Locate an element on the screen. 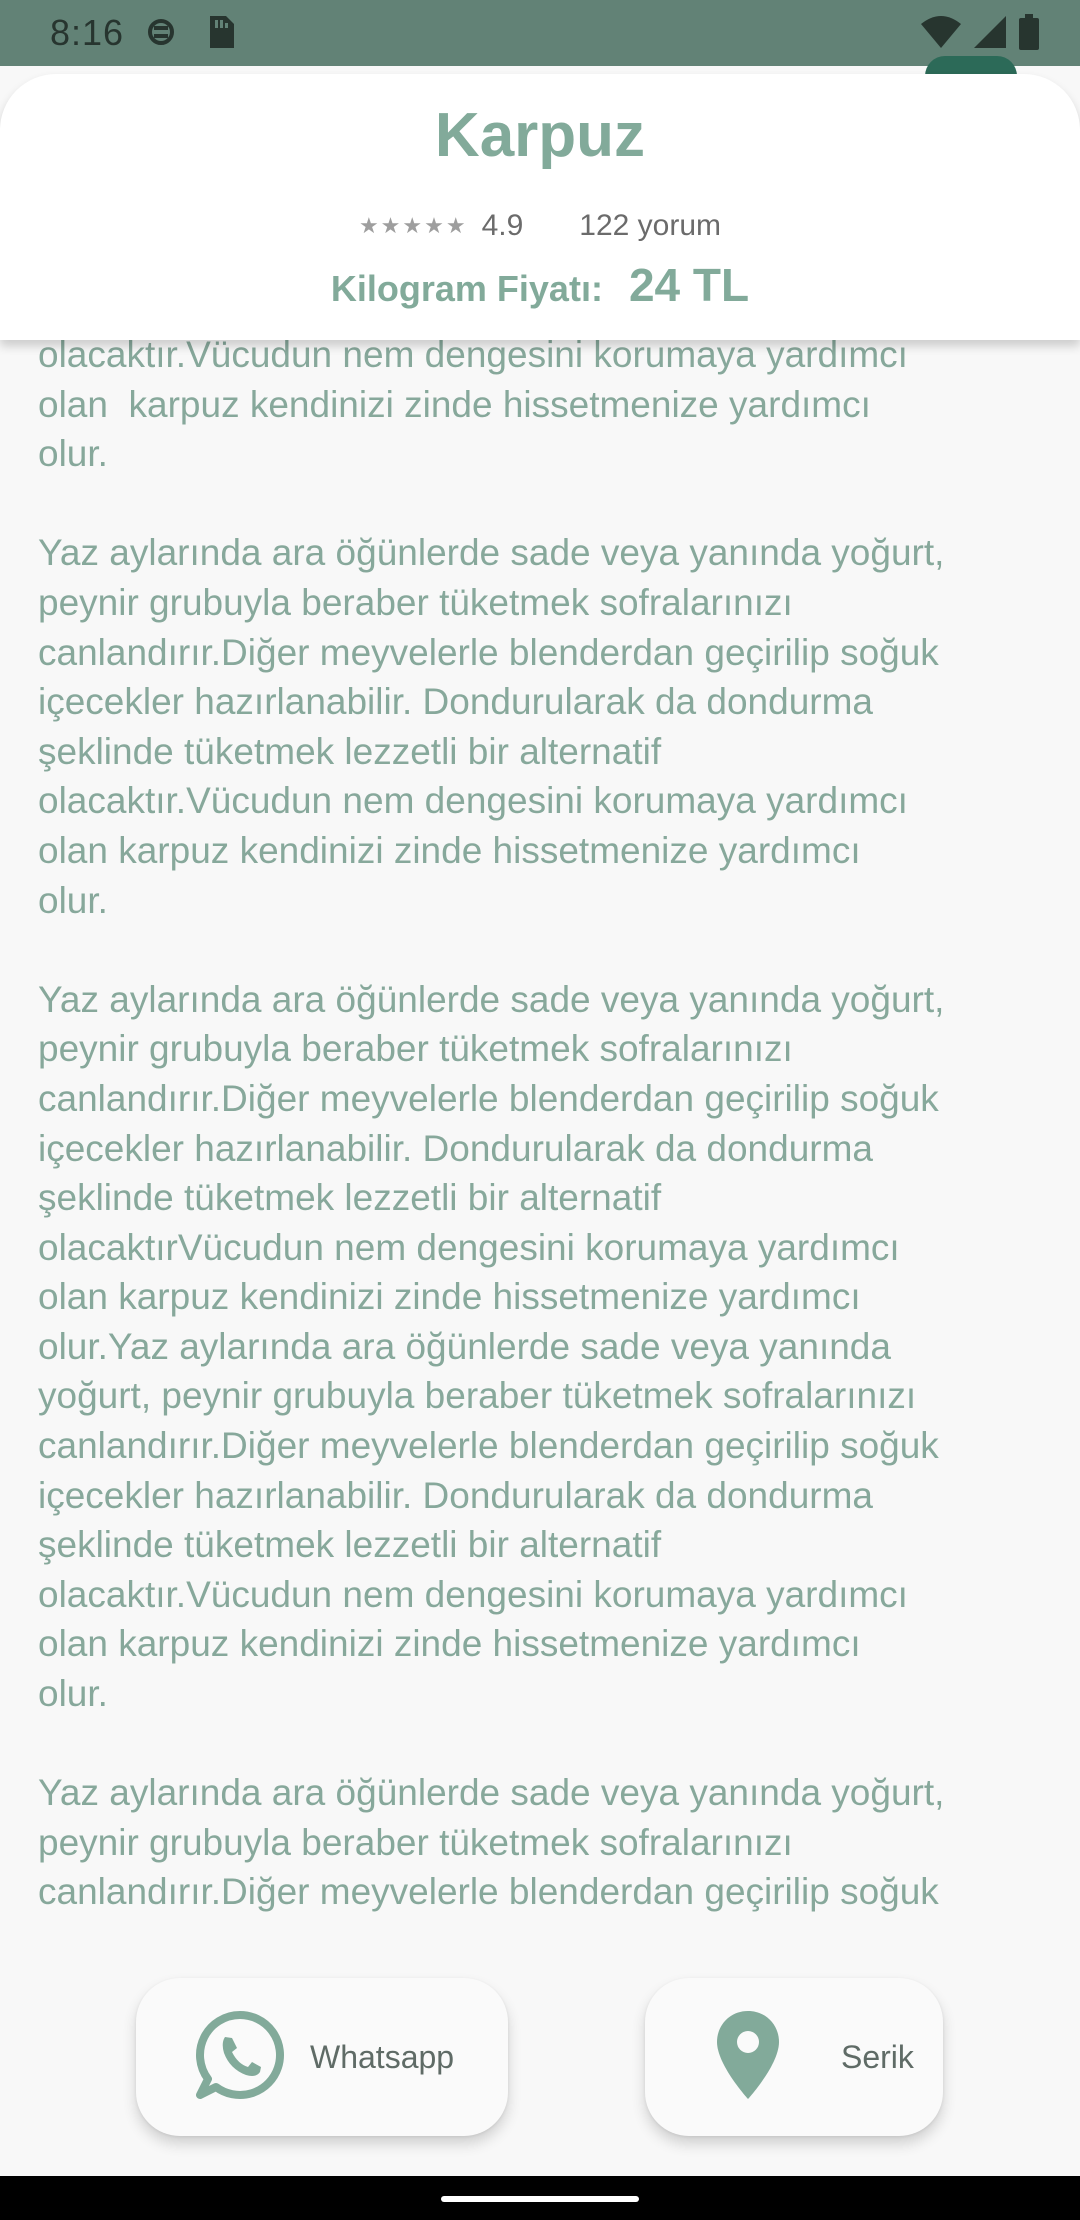  wifi-icon is located at coordinates (941, 34).